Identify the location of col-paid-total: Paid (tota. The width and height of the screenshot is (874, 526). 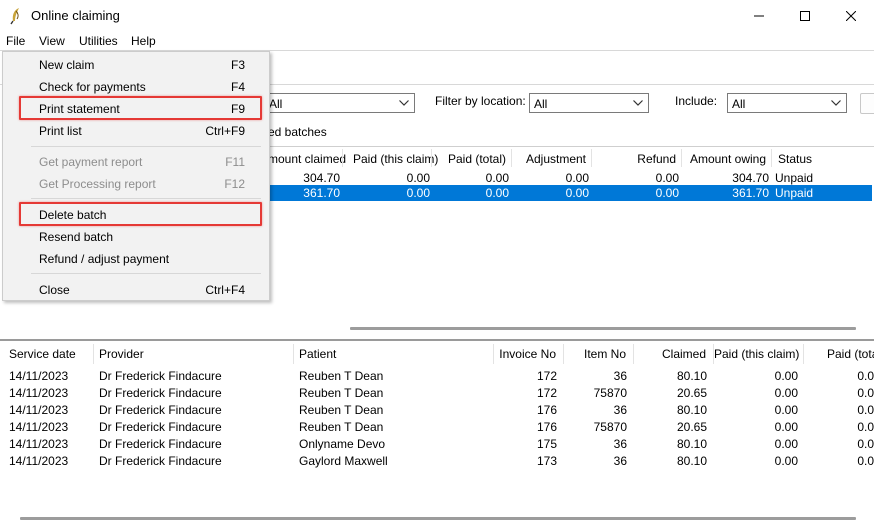
(850, 354).